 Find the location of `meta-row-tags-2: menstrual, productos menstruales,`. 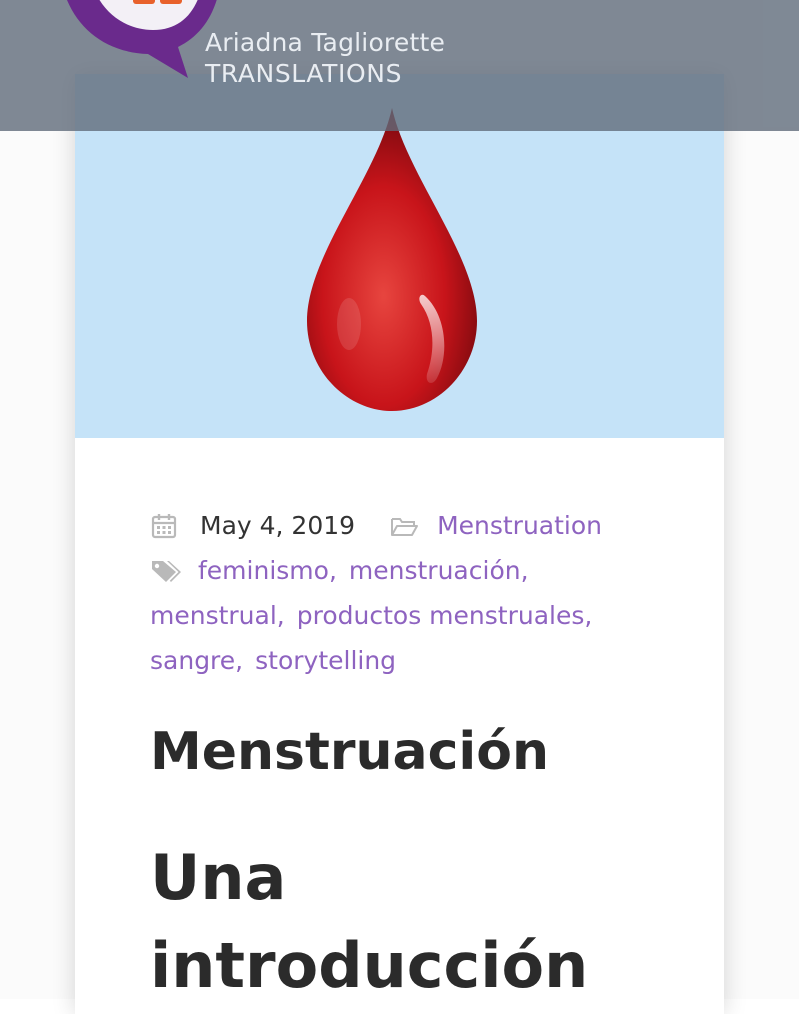

meta-row-tags-2: menstrual, productos menstruales, is located at coordinates (410, 615).